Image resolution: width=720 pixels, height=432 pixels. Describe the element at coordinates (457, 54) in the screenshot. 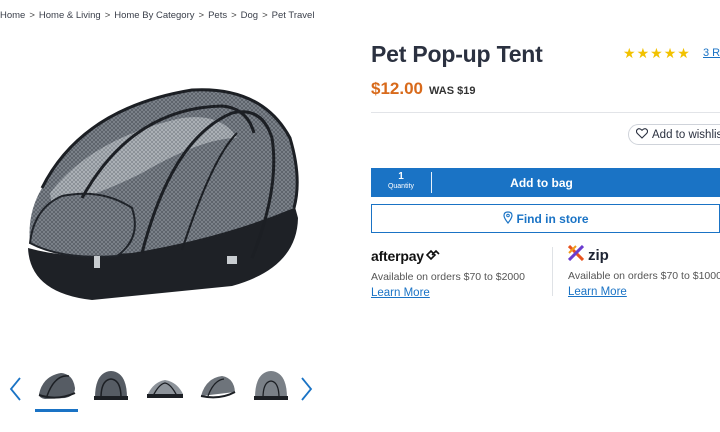

I see `product-title: Pet Pop-up Tent` at that location.